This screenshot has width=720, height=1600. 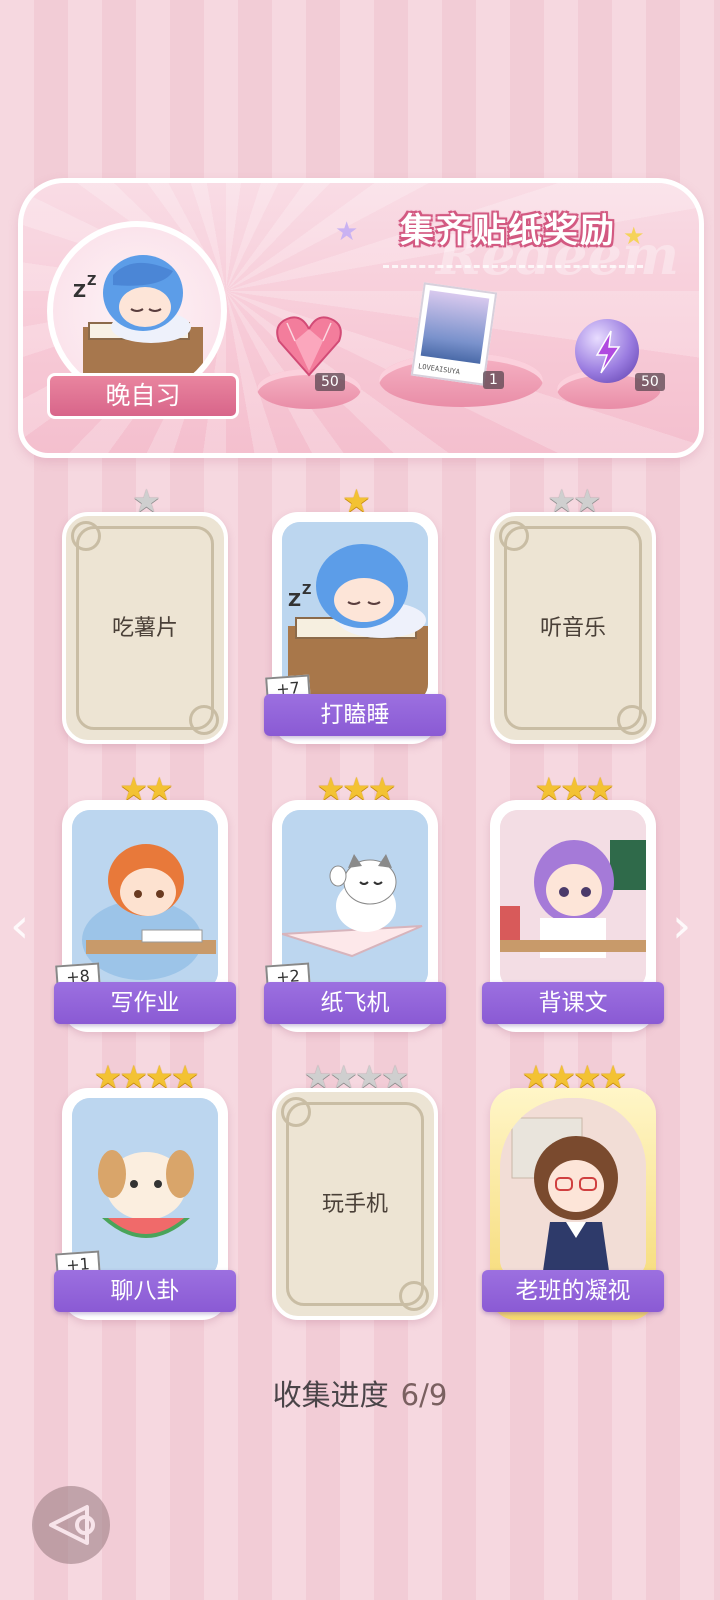 I want to click on star-decoration-icon: ★, so click(x=347, y=232).